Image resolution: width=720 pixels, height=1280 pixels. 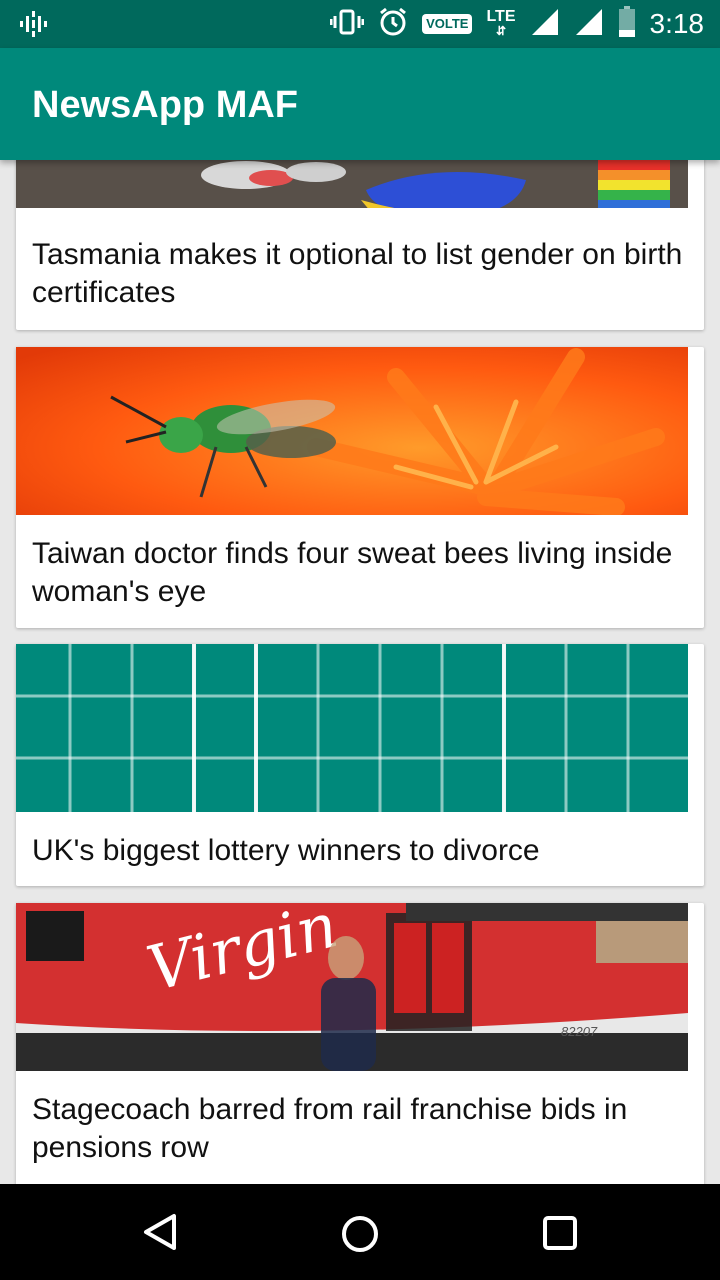 I want to click on back-icon, so click(x=160, y=1234).